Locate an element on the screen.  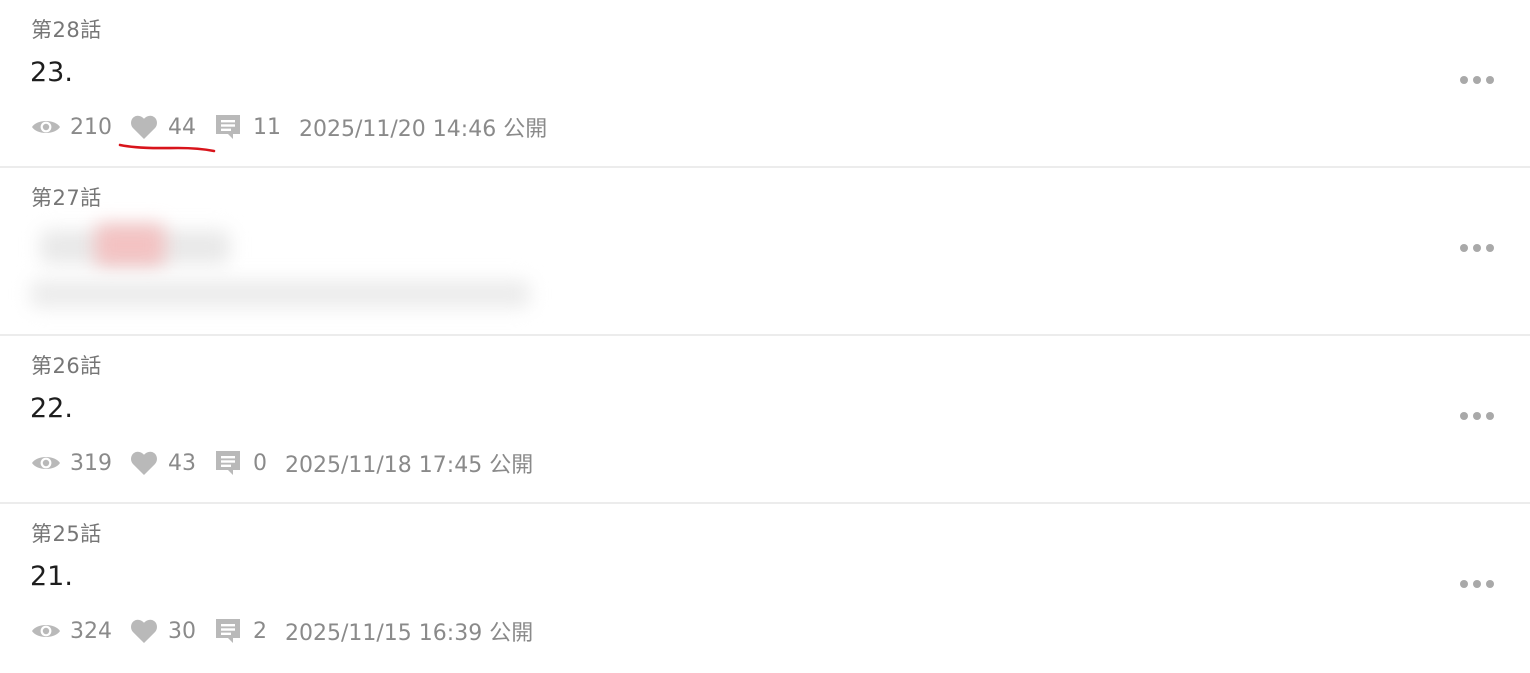
episode-number: 第26話 is located at coordinates (66, 366).